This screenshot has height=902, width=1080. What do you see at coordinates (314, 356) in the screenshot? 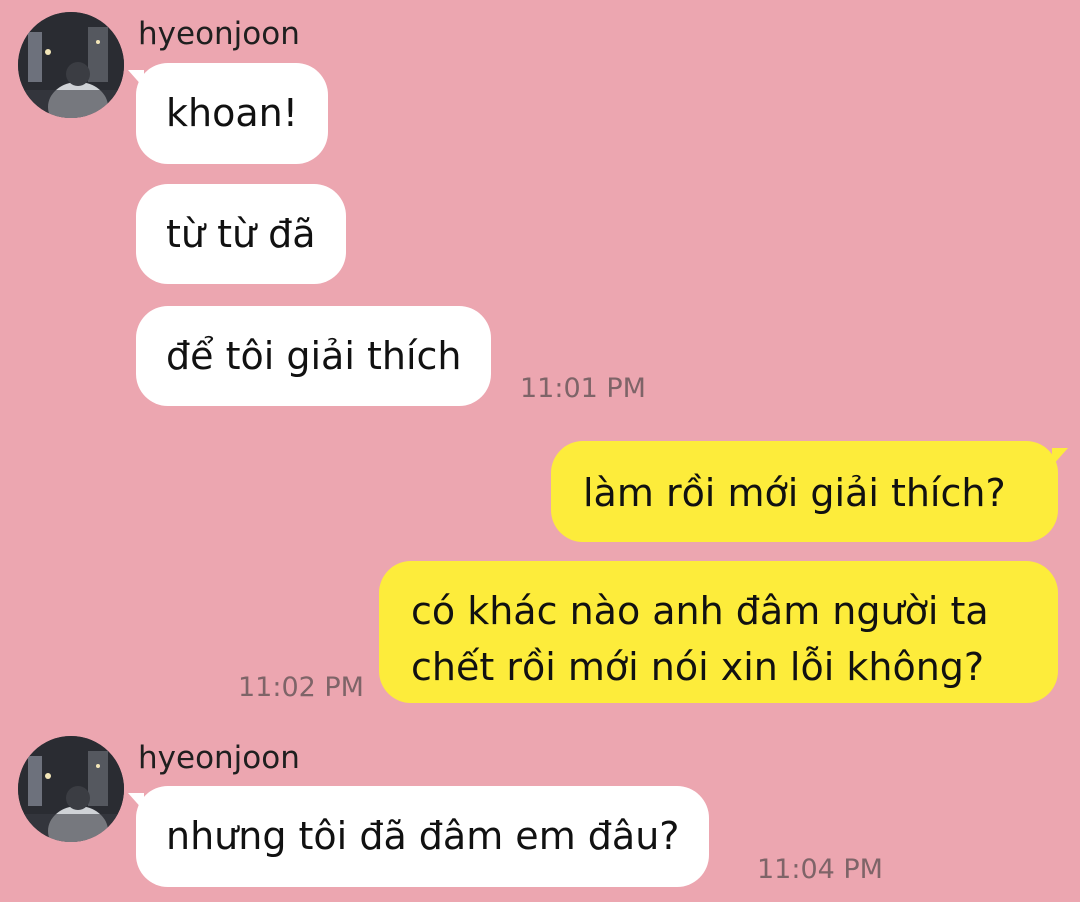
I see `message-bubble: để tôi giải thích` at bounding box center [314, 356].